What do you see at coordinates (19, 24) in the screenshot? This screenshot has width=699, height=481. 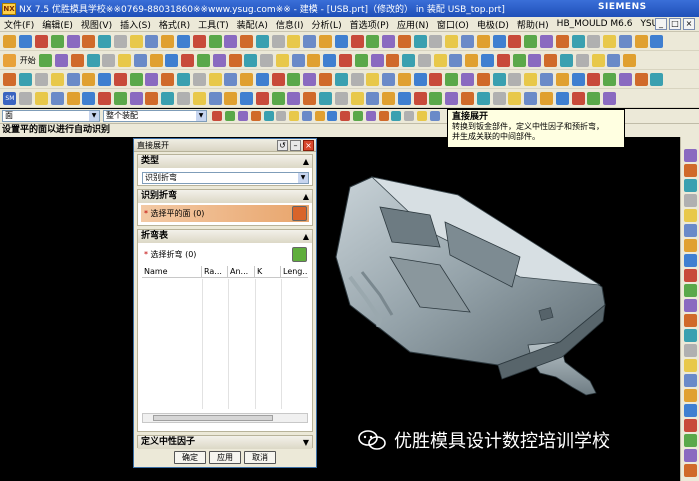 I see `menu-file: 文件(F)` at bounding box center [19, 24].